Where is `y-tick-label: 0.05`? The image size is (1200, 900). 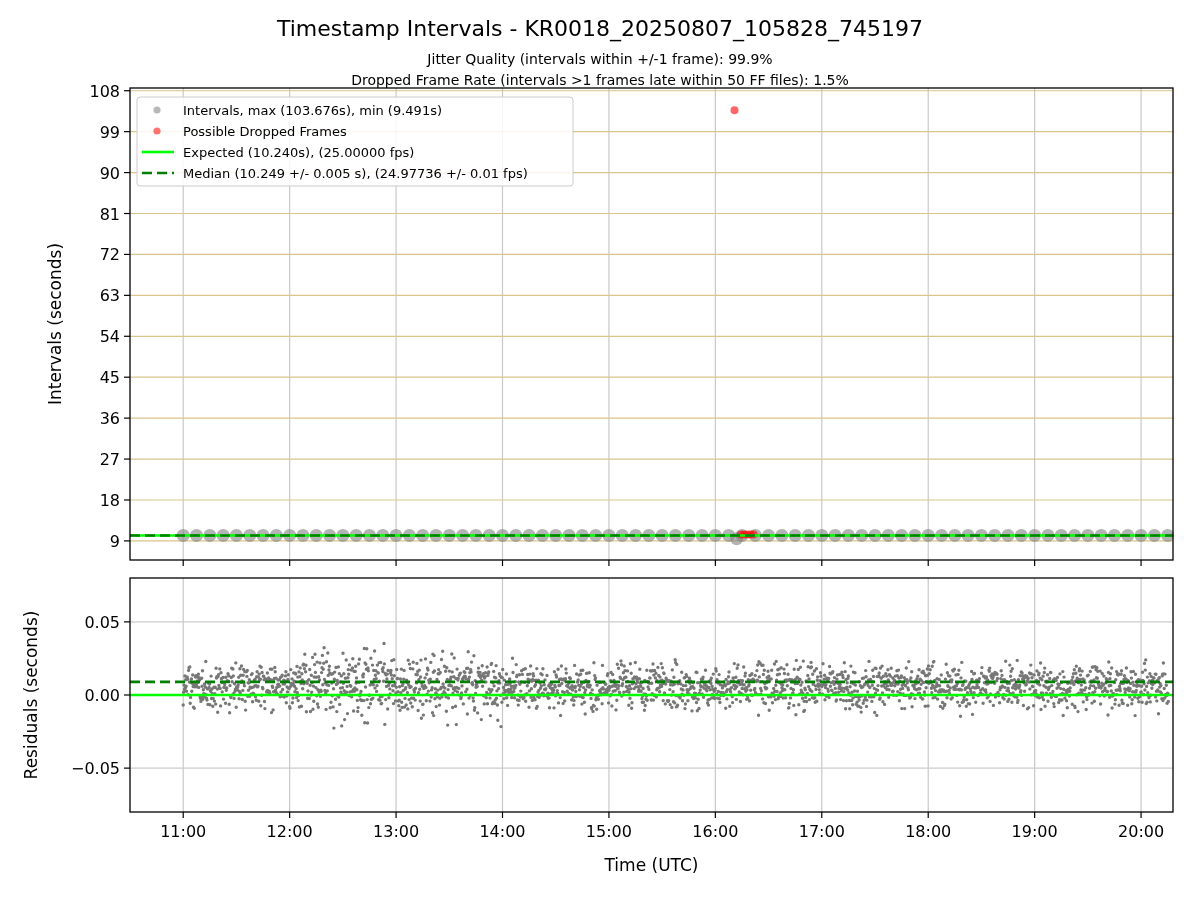
y-tick-label: 0.05 is located at coordinates (102, 622).